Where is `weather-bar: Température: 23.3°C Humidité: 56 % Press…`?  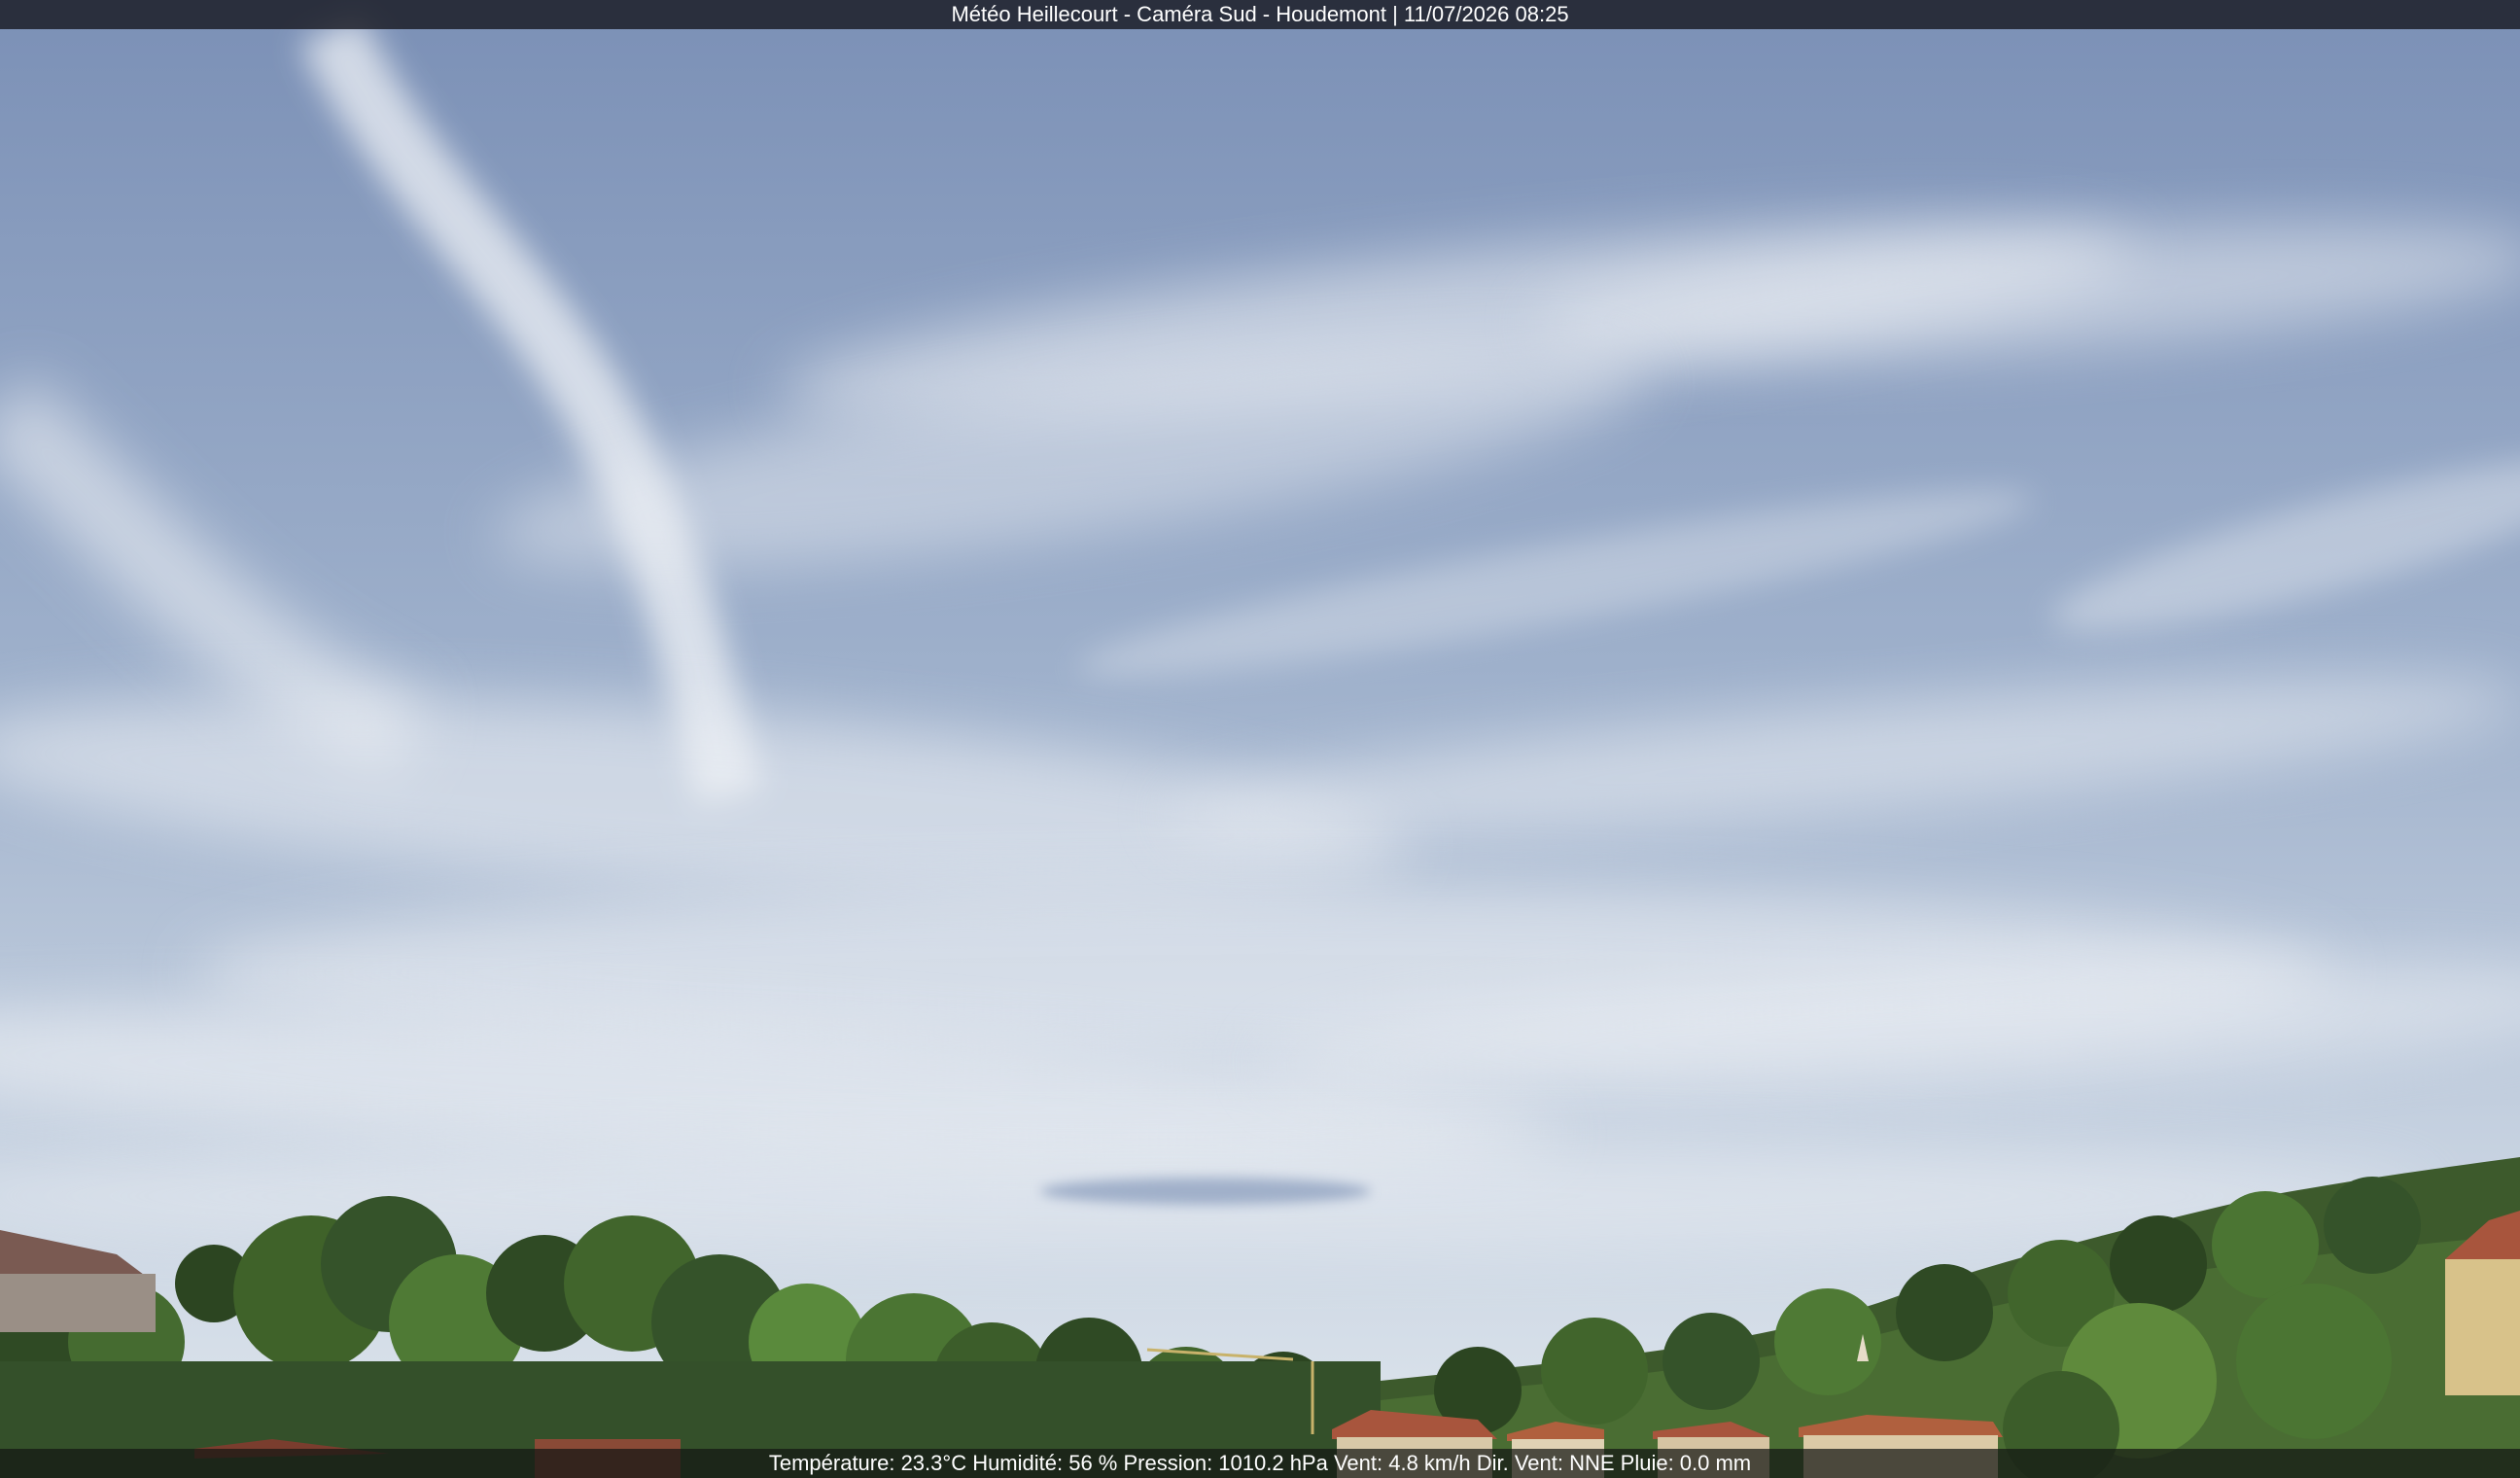 weather-bar: Température: 23.3°C Humidité: 56 % Press… is located at coordinates (1260, 1463).